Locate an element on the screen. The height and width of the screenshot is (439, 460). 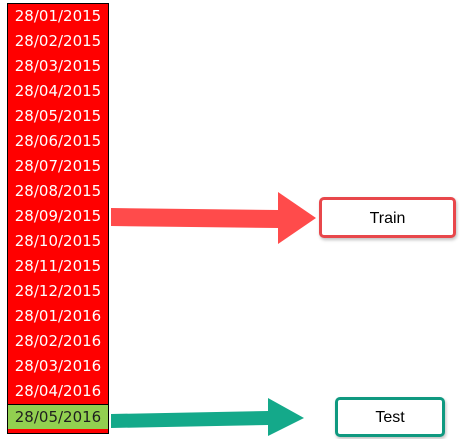
train-arrow is located at coordinates (213, 218).